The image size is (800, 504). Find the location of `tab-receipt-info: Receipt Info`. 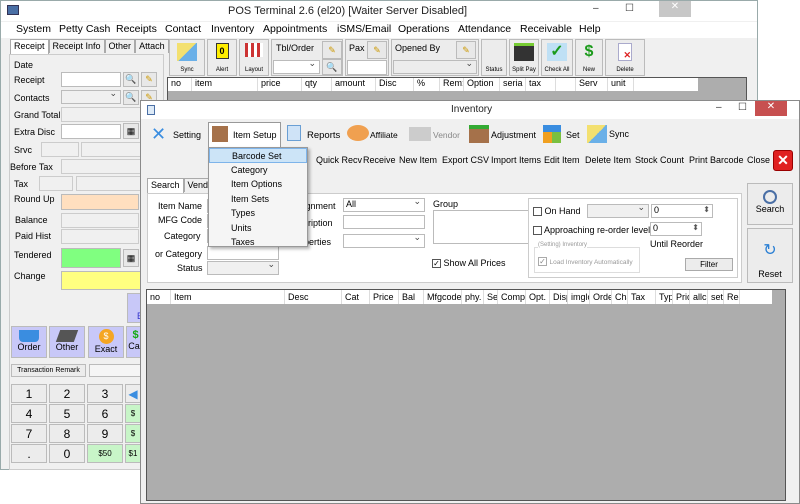

tab-receipt-info: Receipt Info is located at coordinates (76, 46).